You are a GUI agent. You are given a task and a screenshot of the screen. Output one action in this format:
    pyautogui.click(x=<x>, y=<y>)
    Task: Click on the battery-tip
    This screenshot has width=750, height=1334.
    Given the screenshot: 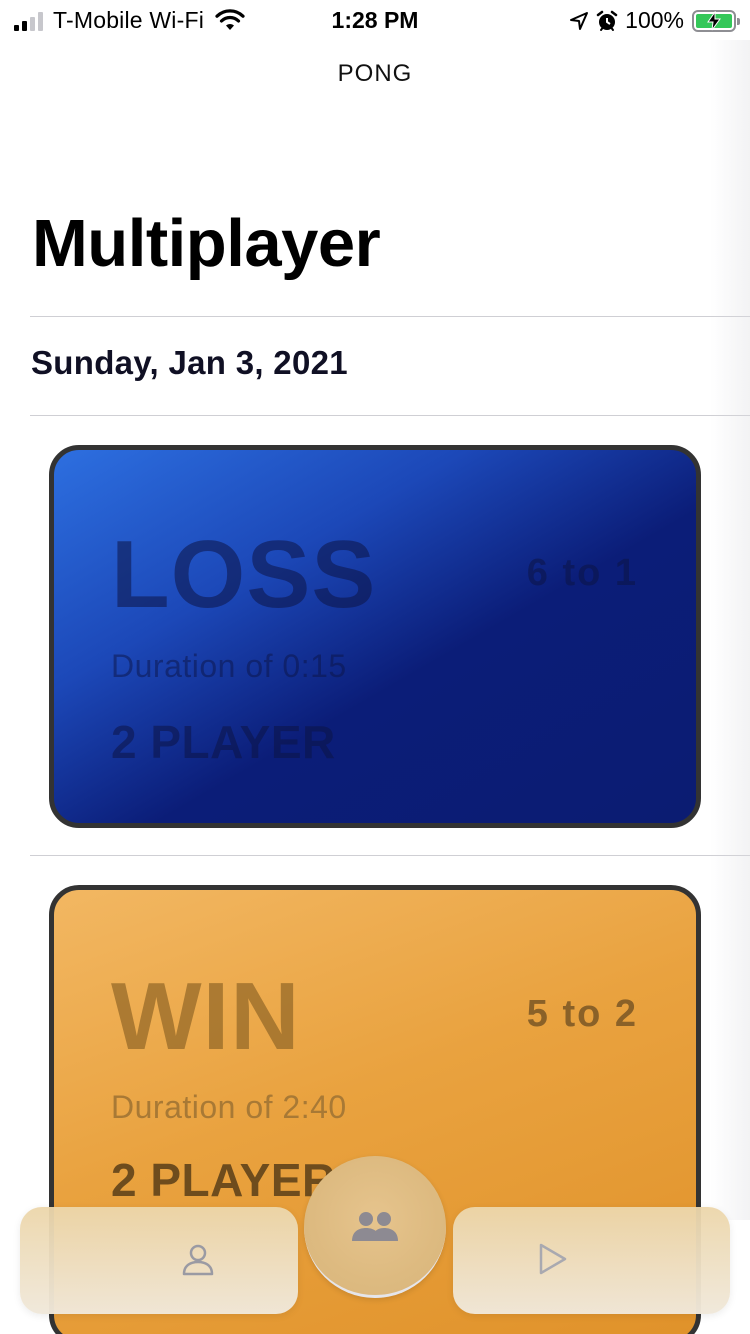 What is the action you would take?
    pyautogui.click(x=738, y=21)
    